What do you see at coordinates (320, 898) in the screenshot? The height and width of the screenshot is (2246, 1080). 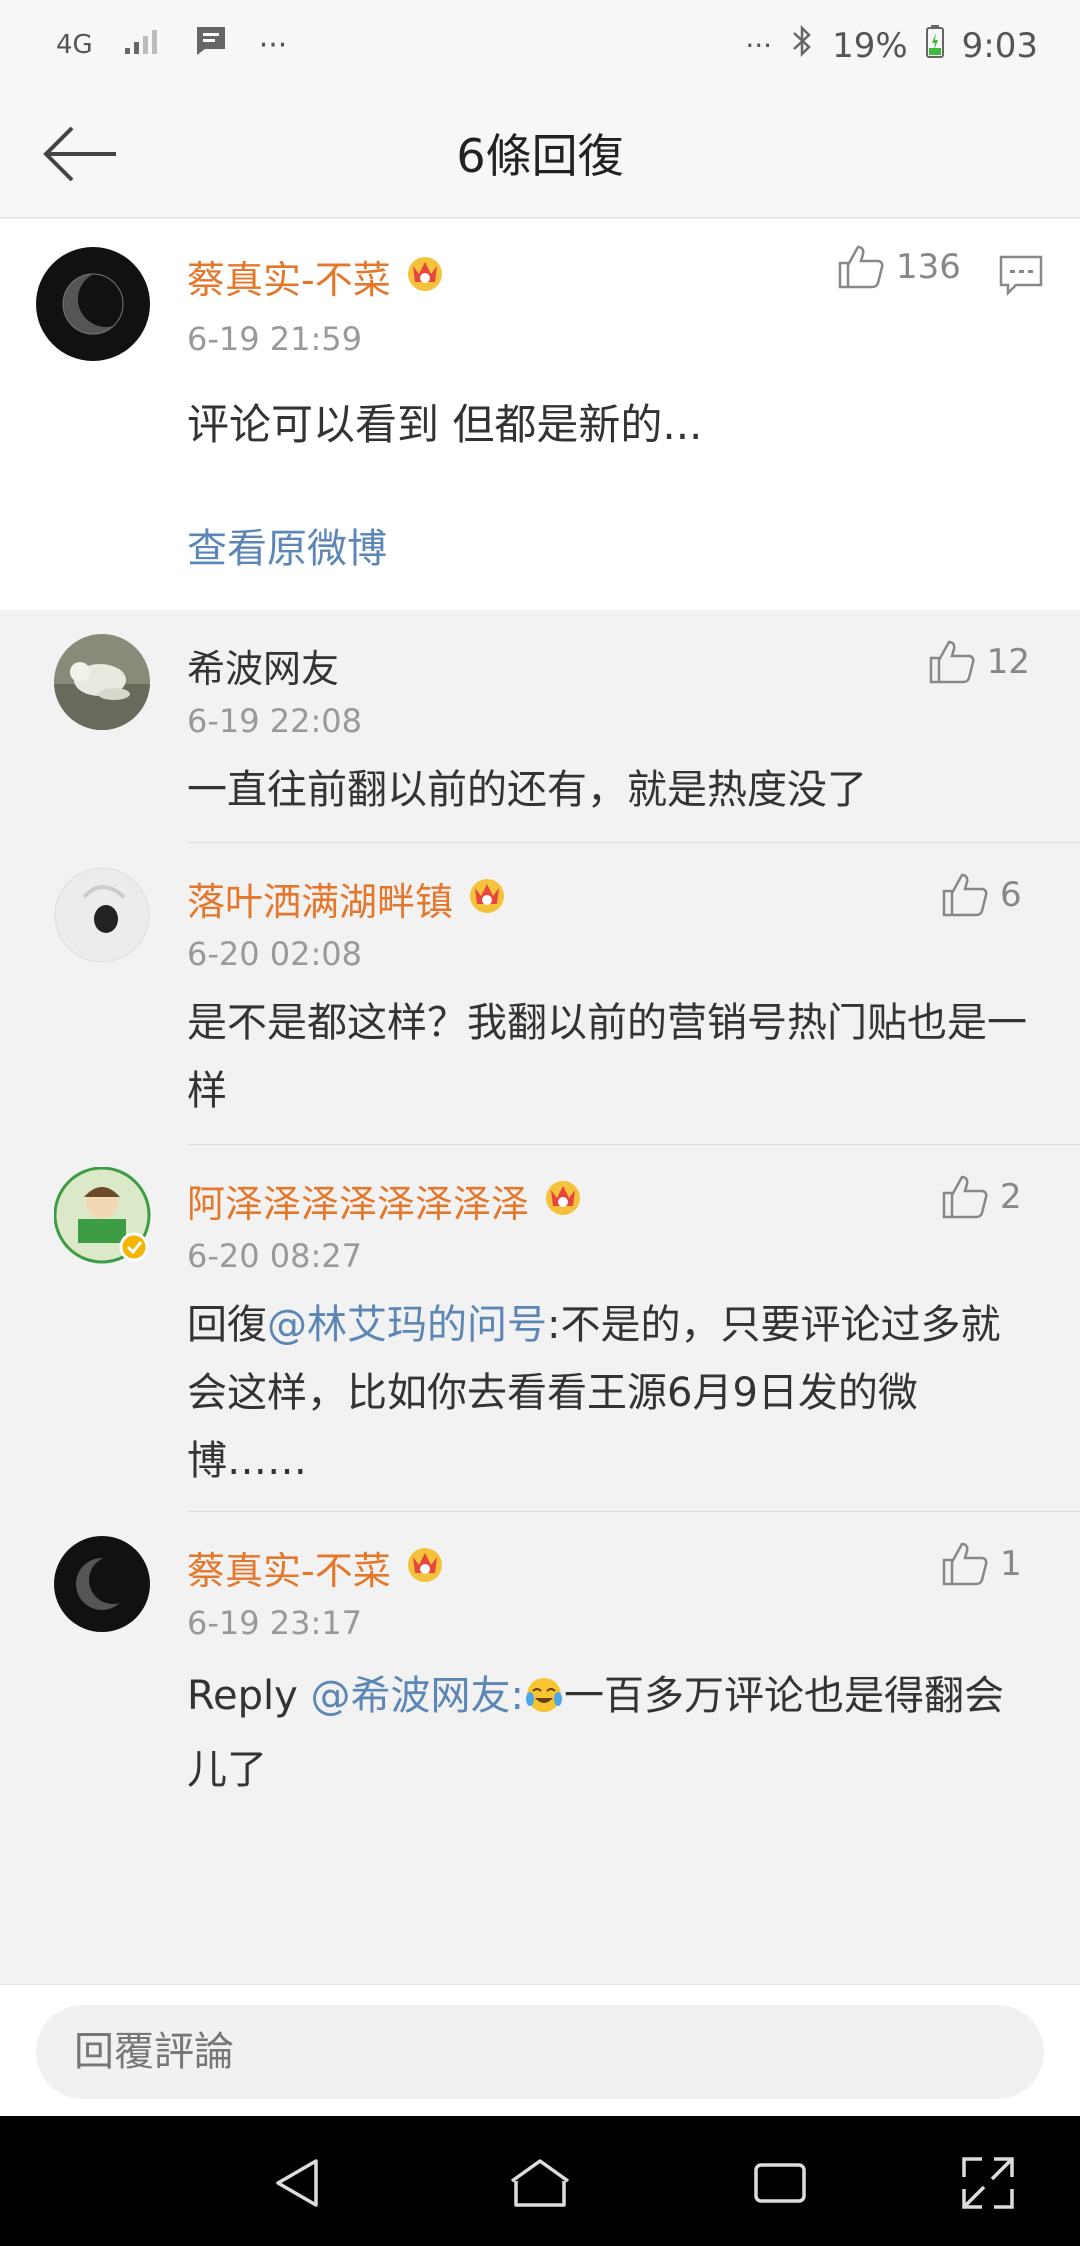 I see `author-name-text: 落叶洒满湖畔镇` at bounding box center [320, 898].